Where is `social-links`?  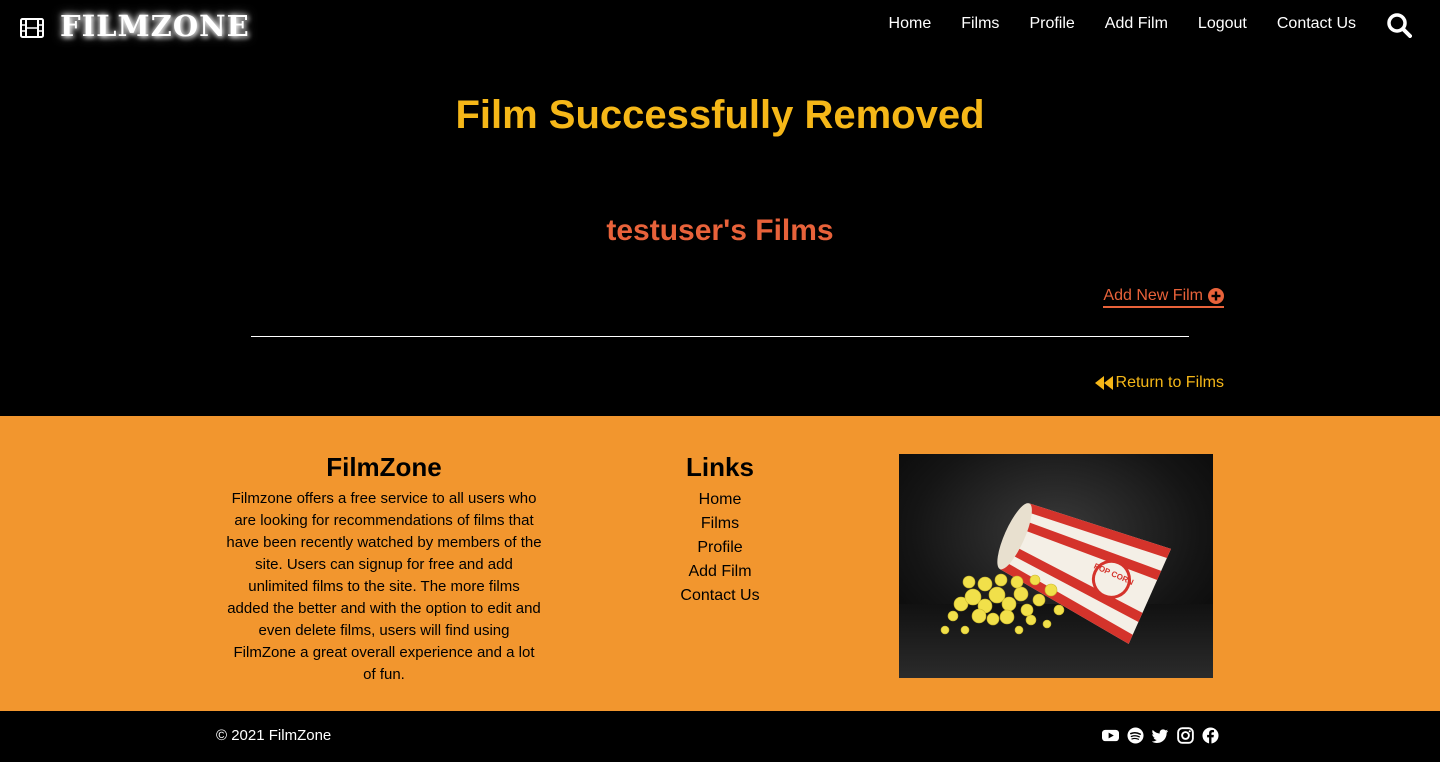 social-links is located at coordinates (1156, 735).